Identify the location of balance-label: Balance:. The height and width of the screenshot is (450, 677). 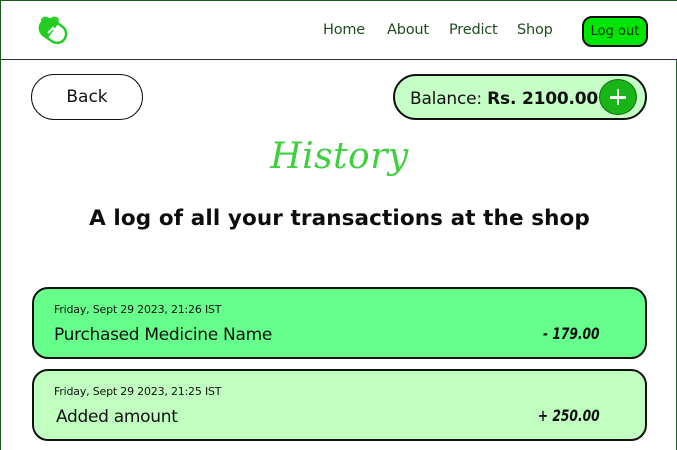
(446, 99).